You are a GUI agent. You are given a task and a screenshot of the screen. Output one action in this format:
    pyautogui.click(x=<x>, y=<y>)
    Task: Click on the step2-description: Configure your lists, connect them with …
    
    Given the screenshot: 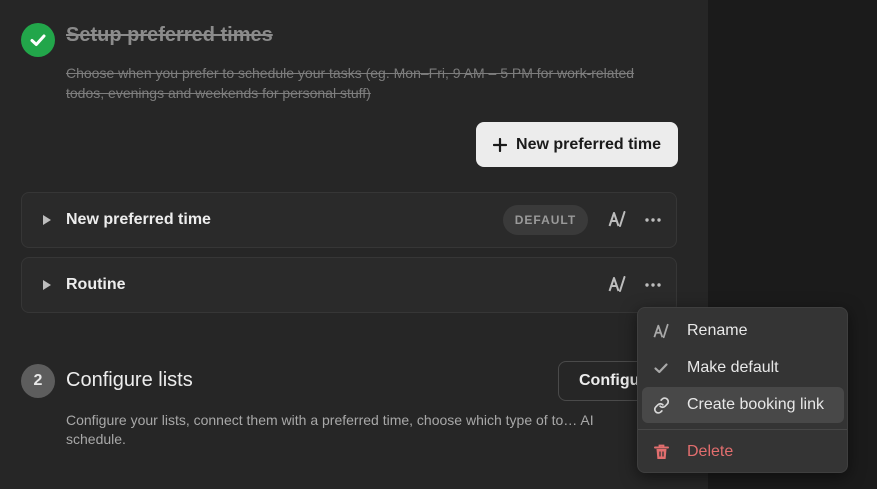 What is the action you would take?
    pyautogui.click(x=330, y=429)
    